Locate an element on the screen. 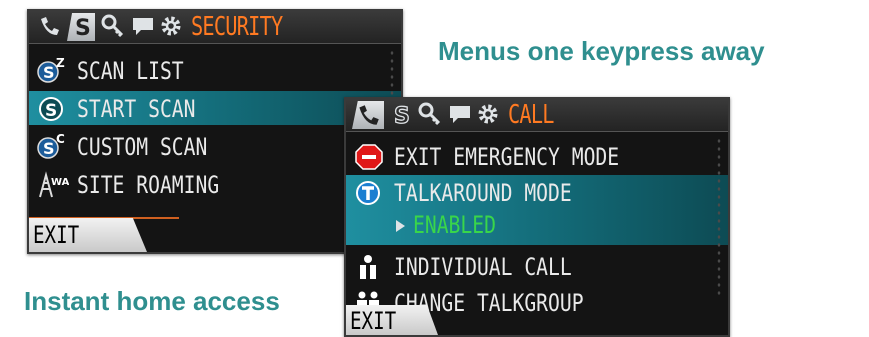 This screenshot has width=869, height=337. menu-title: CALL is located at coordinates (531, 115).